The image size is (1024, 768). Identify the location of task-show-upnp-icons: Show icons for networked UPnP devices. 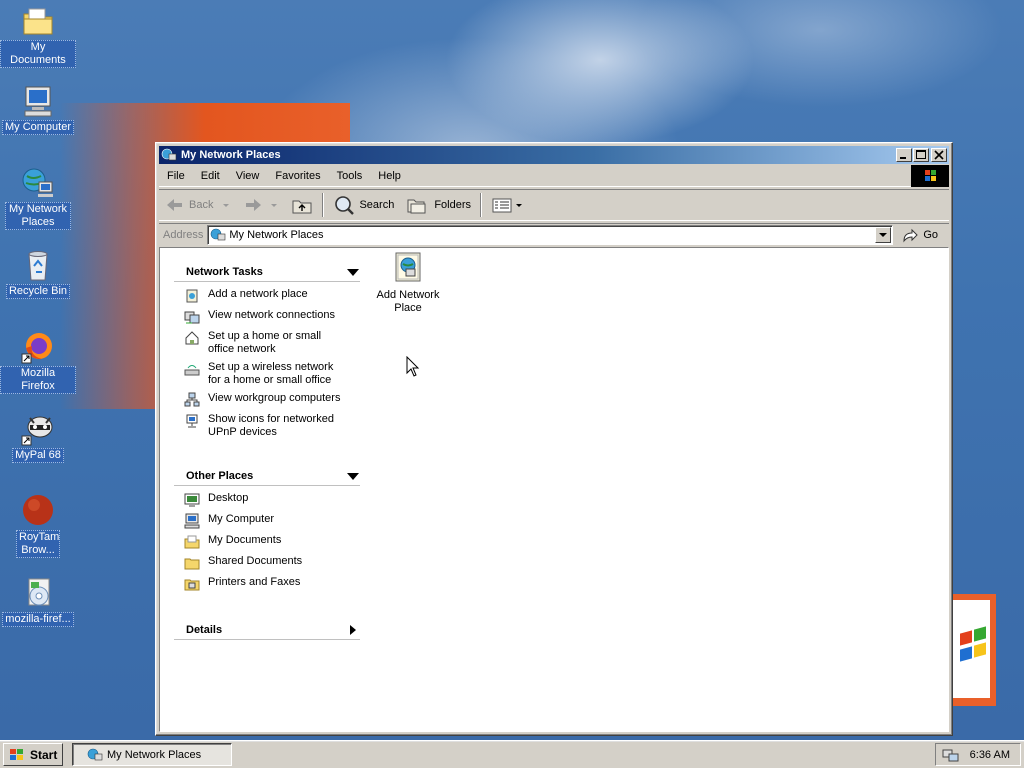
(272, 426).